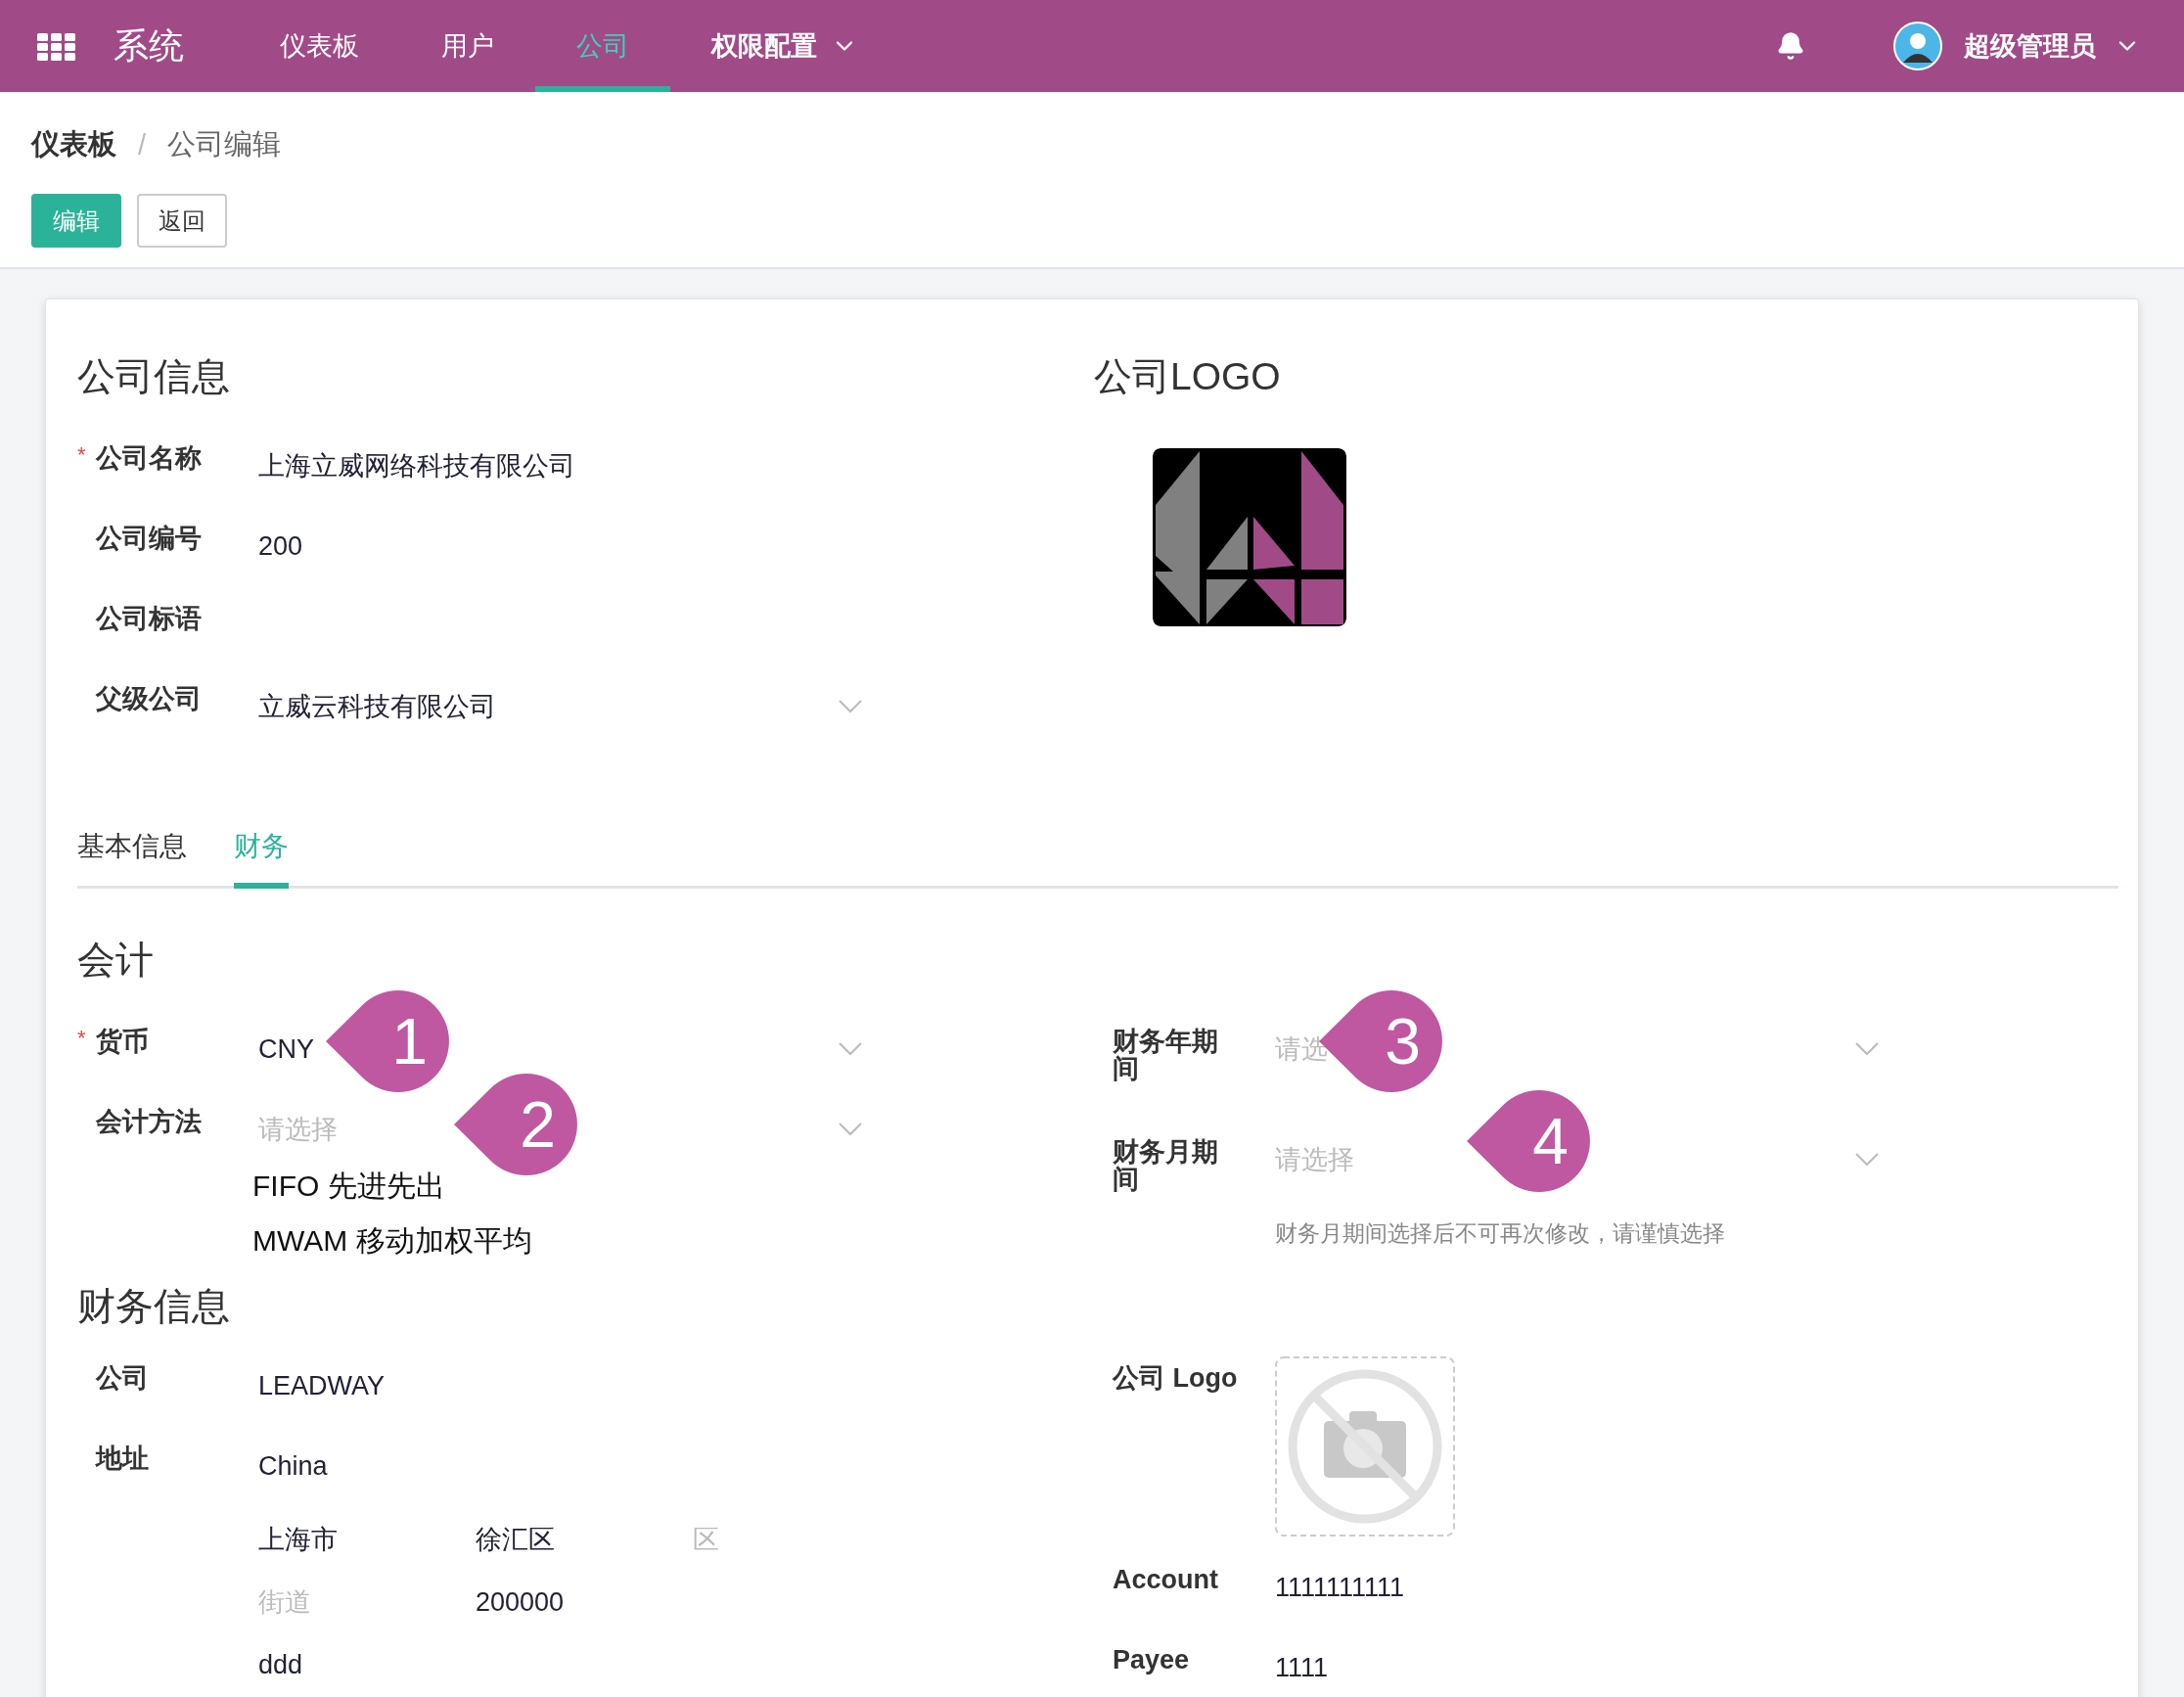  Describe the element at coordinates (521, 1603) in the screenshot. I see `field-value: 200000` at that location.